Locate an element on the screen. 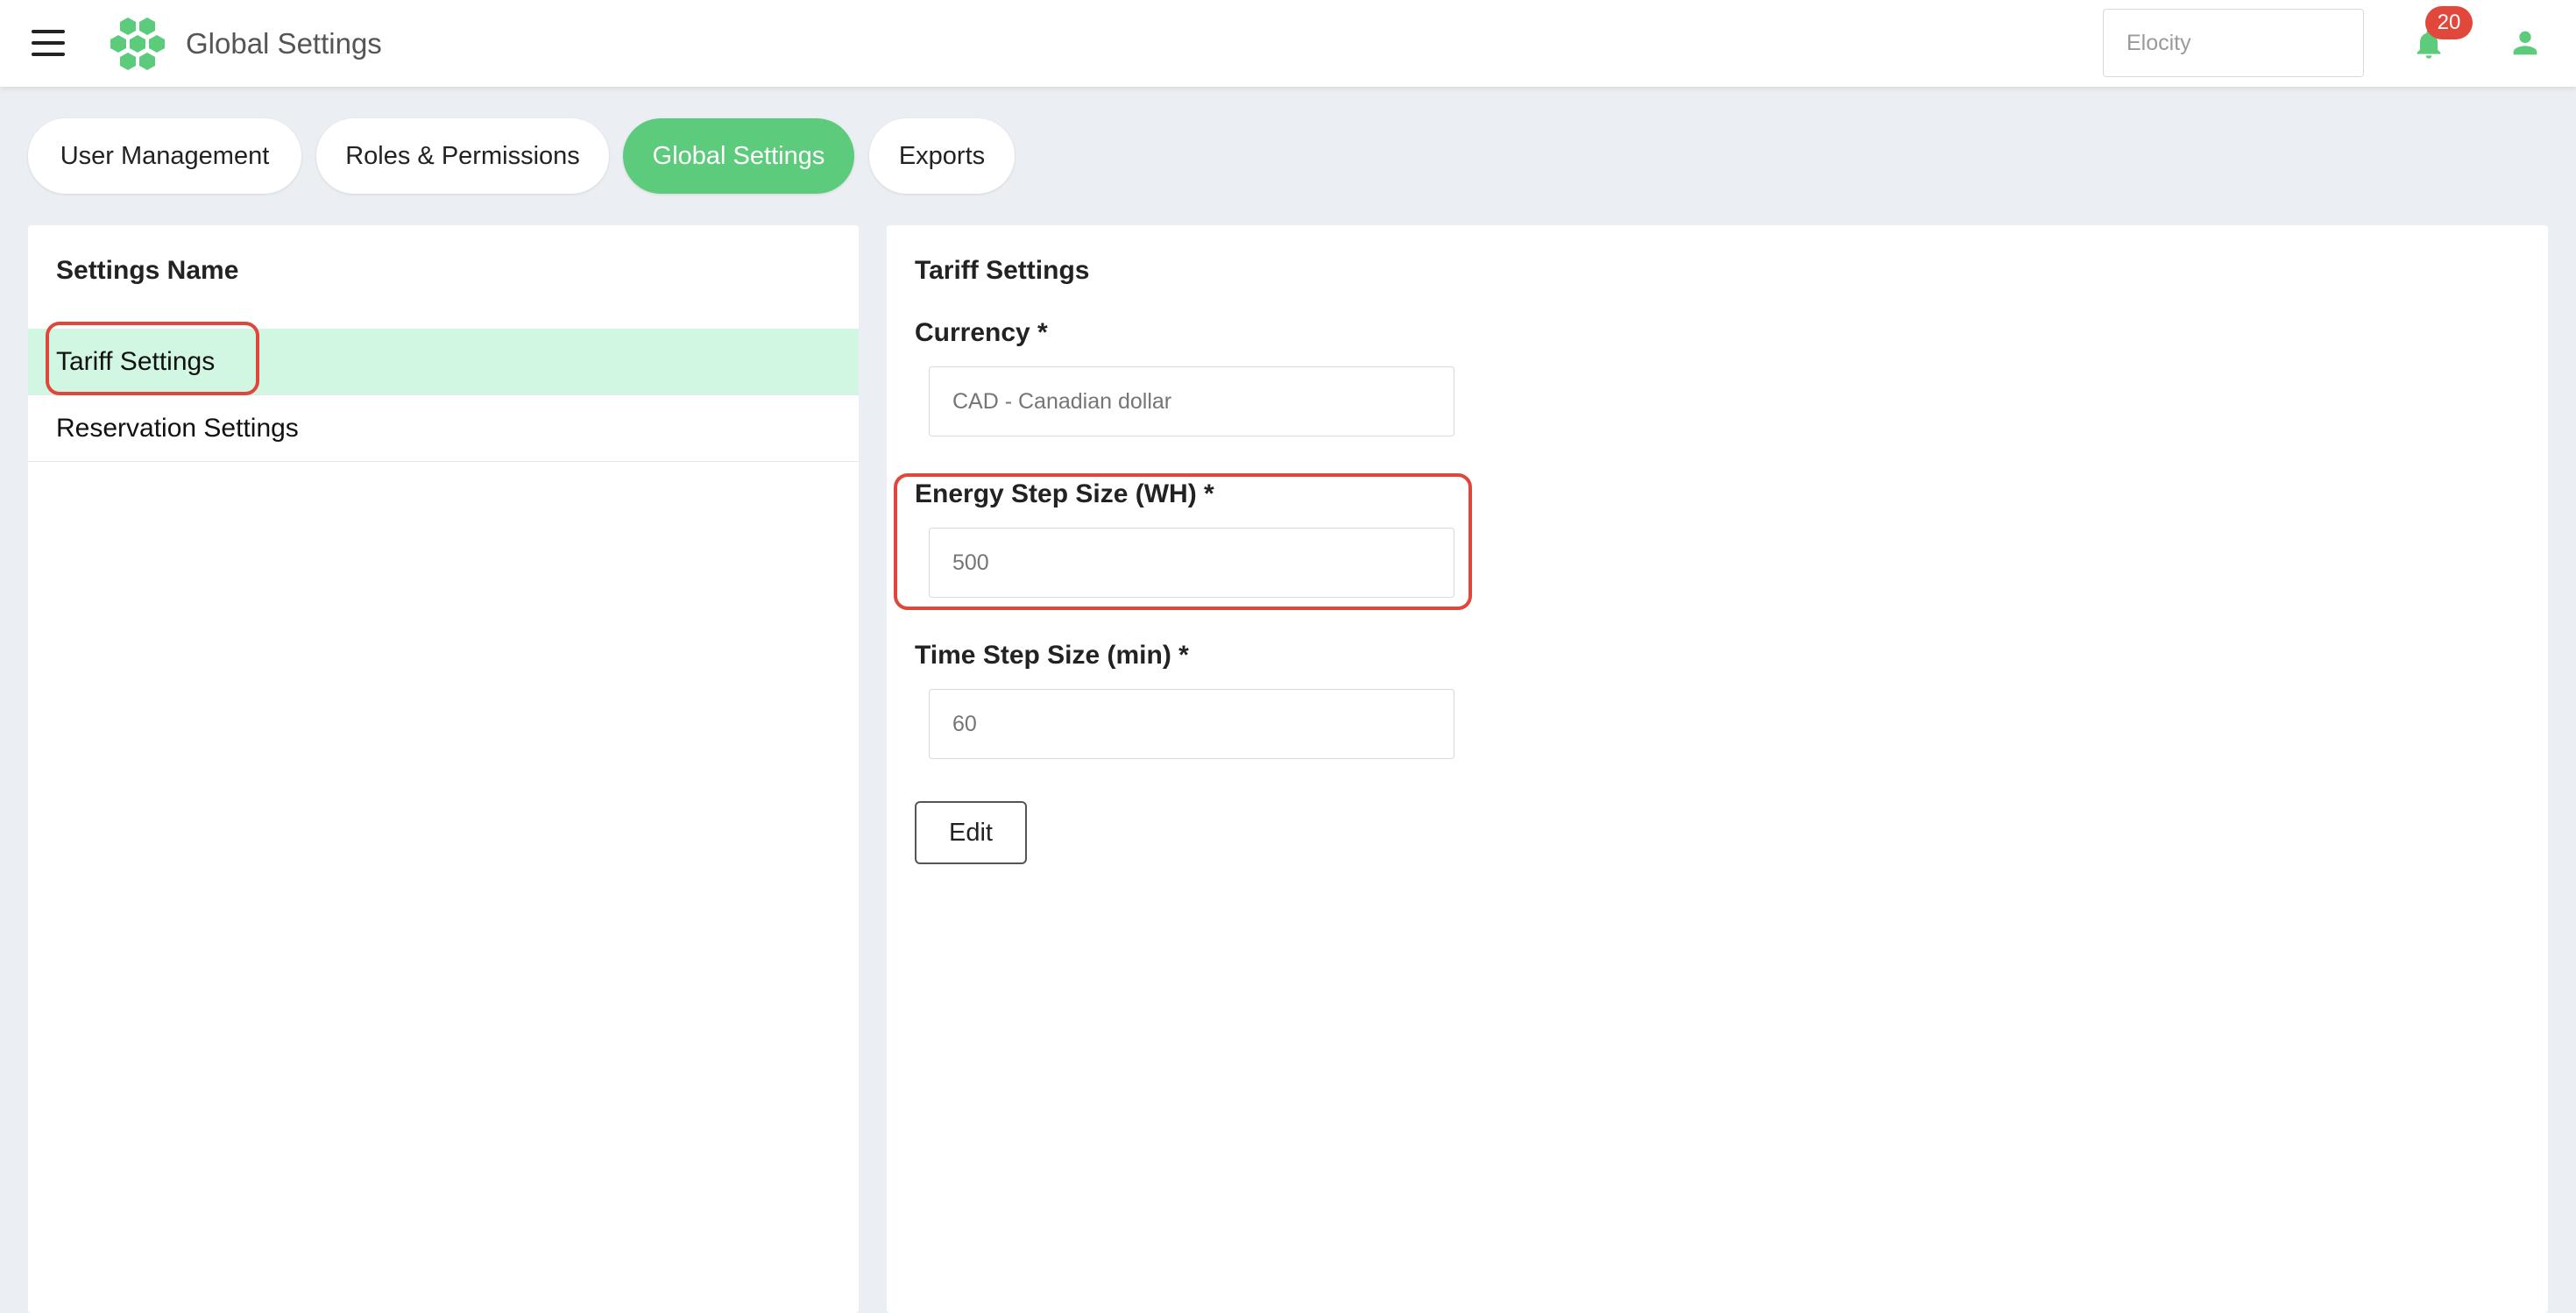  notification-count-badge: 20 is located at coordinates (2449, 22).